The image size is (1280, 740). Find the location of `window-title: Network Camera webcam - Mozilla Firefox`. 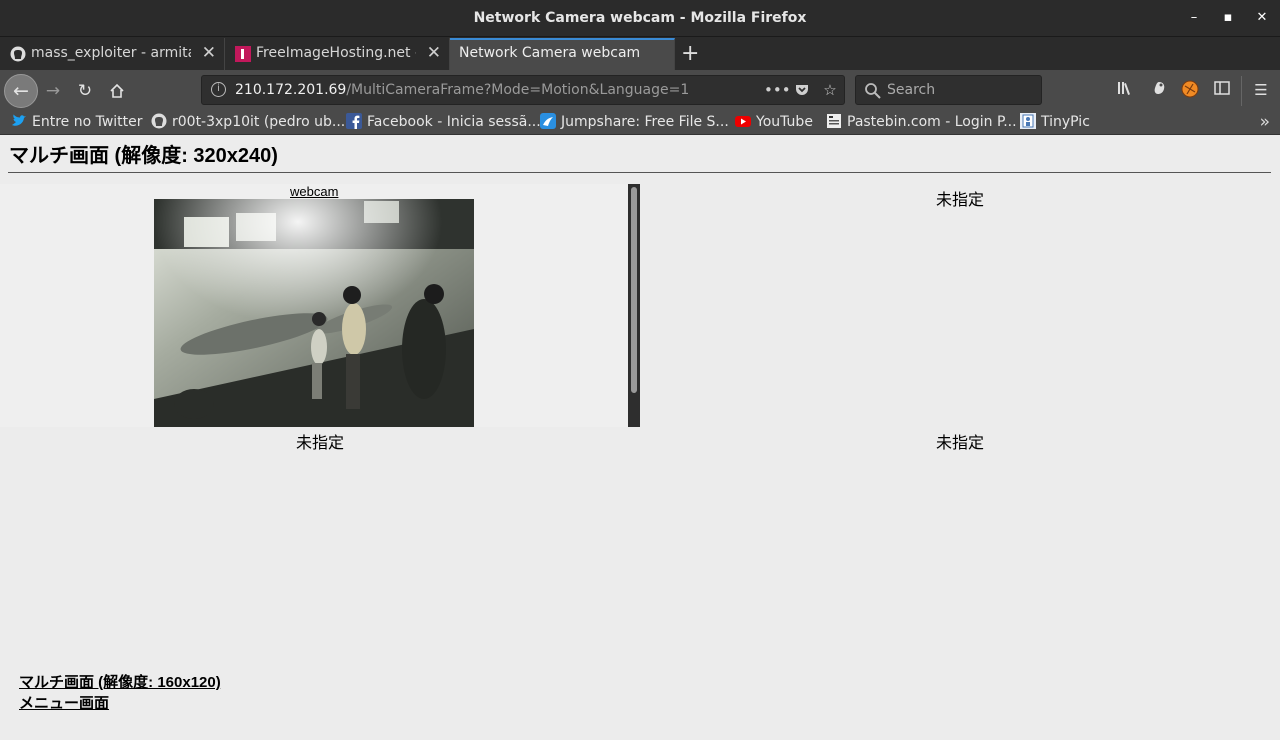

window-title: Network Camera webcam - Mozilla Firefox is located at coordinates (640, 18).